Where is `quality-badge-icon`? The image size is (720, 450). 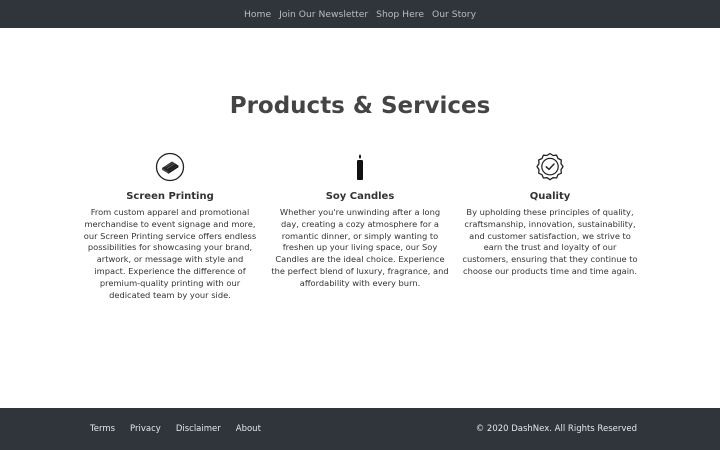 quality-badge-icon is located at coordinates (550, 167).